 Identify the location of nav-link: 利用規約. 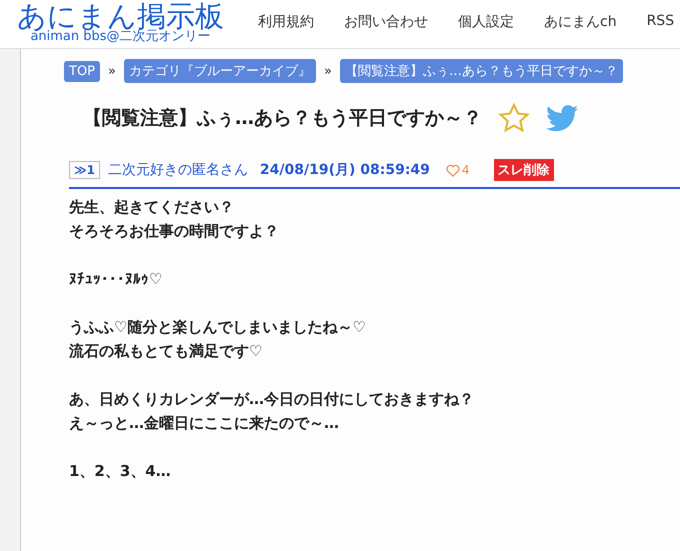
(286, 22).